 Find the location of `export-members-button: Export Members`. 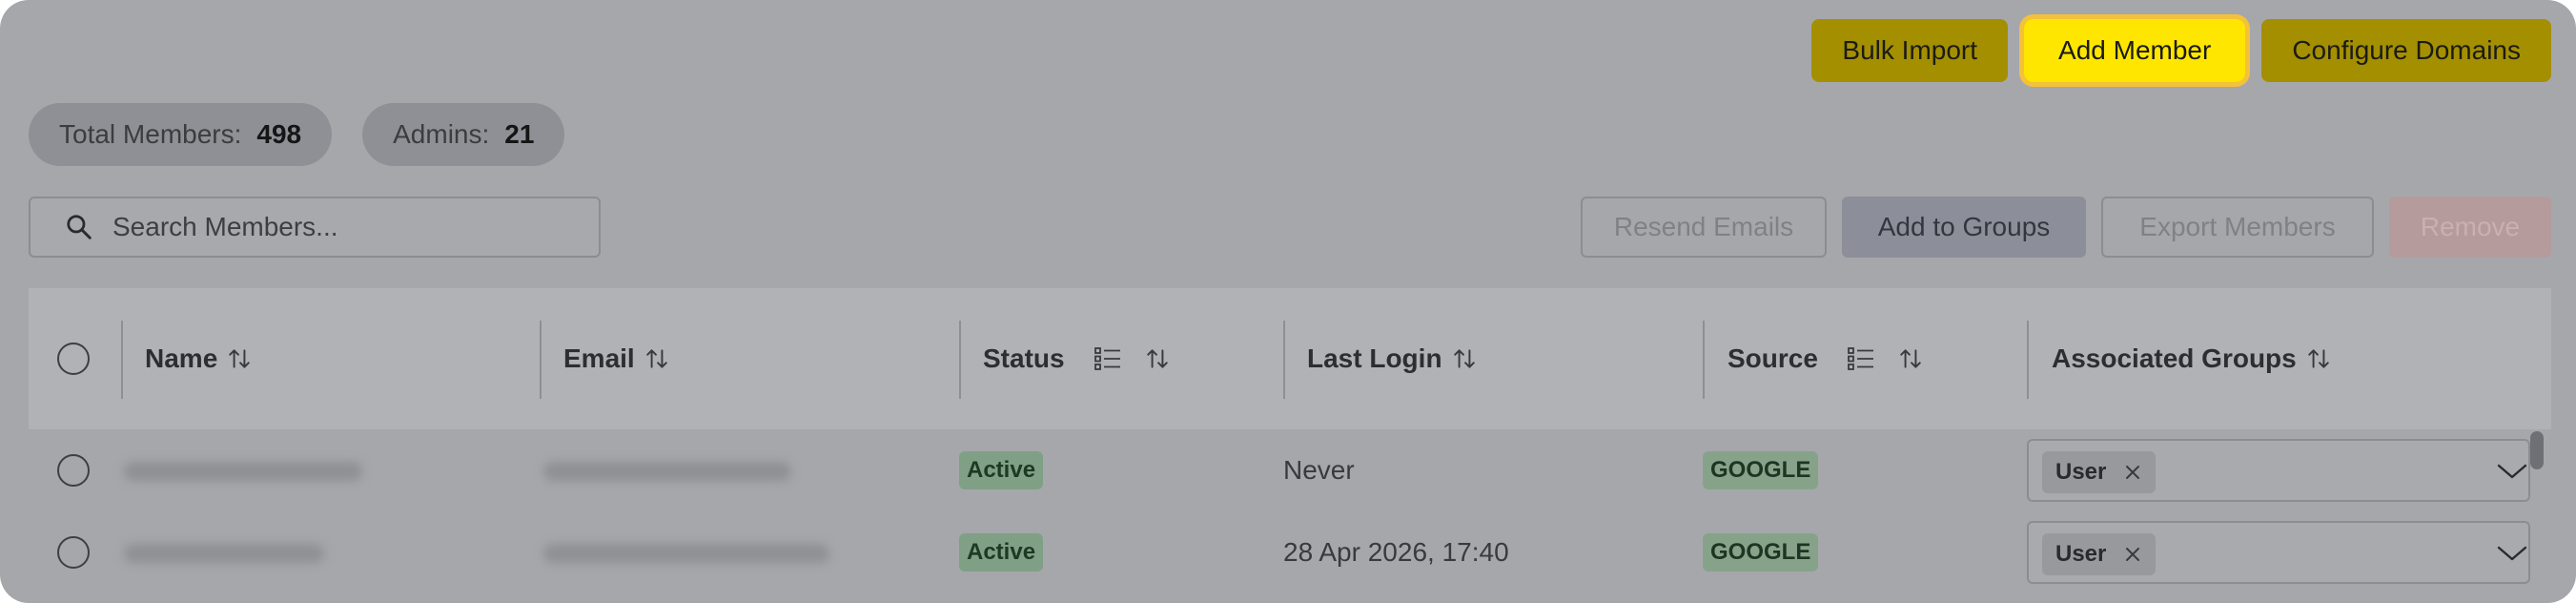

export-members-button: Export Members is located at coordinates (2237, 227).